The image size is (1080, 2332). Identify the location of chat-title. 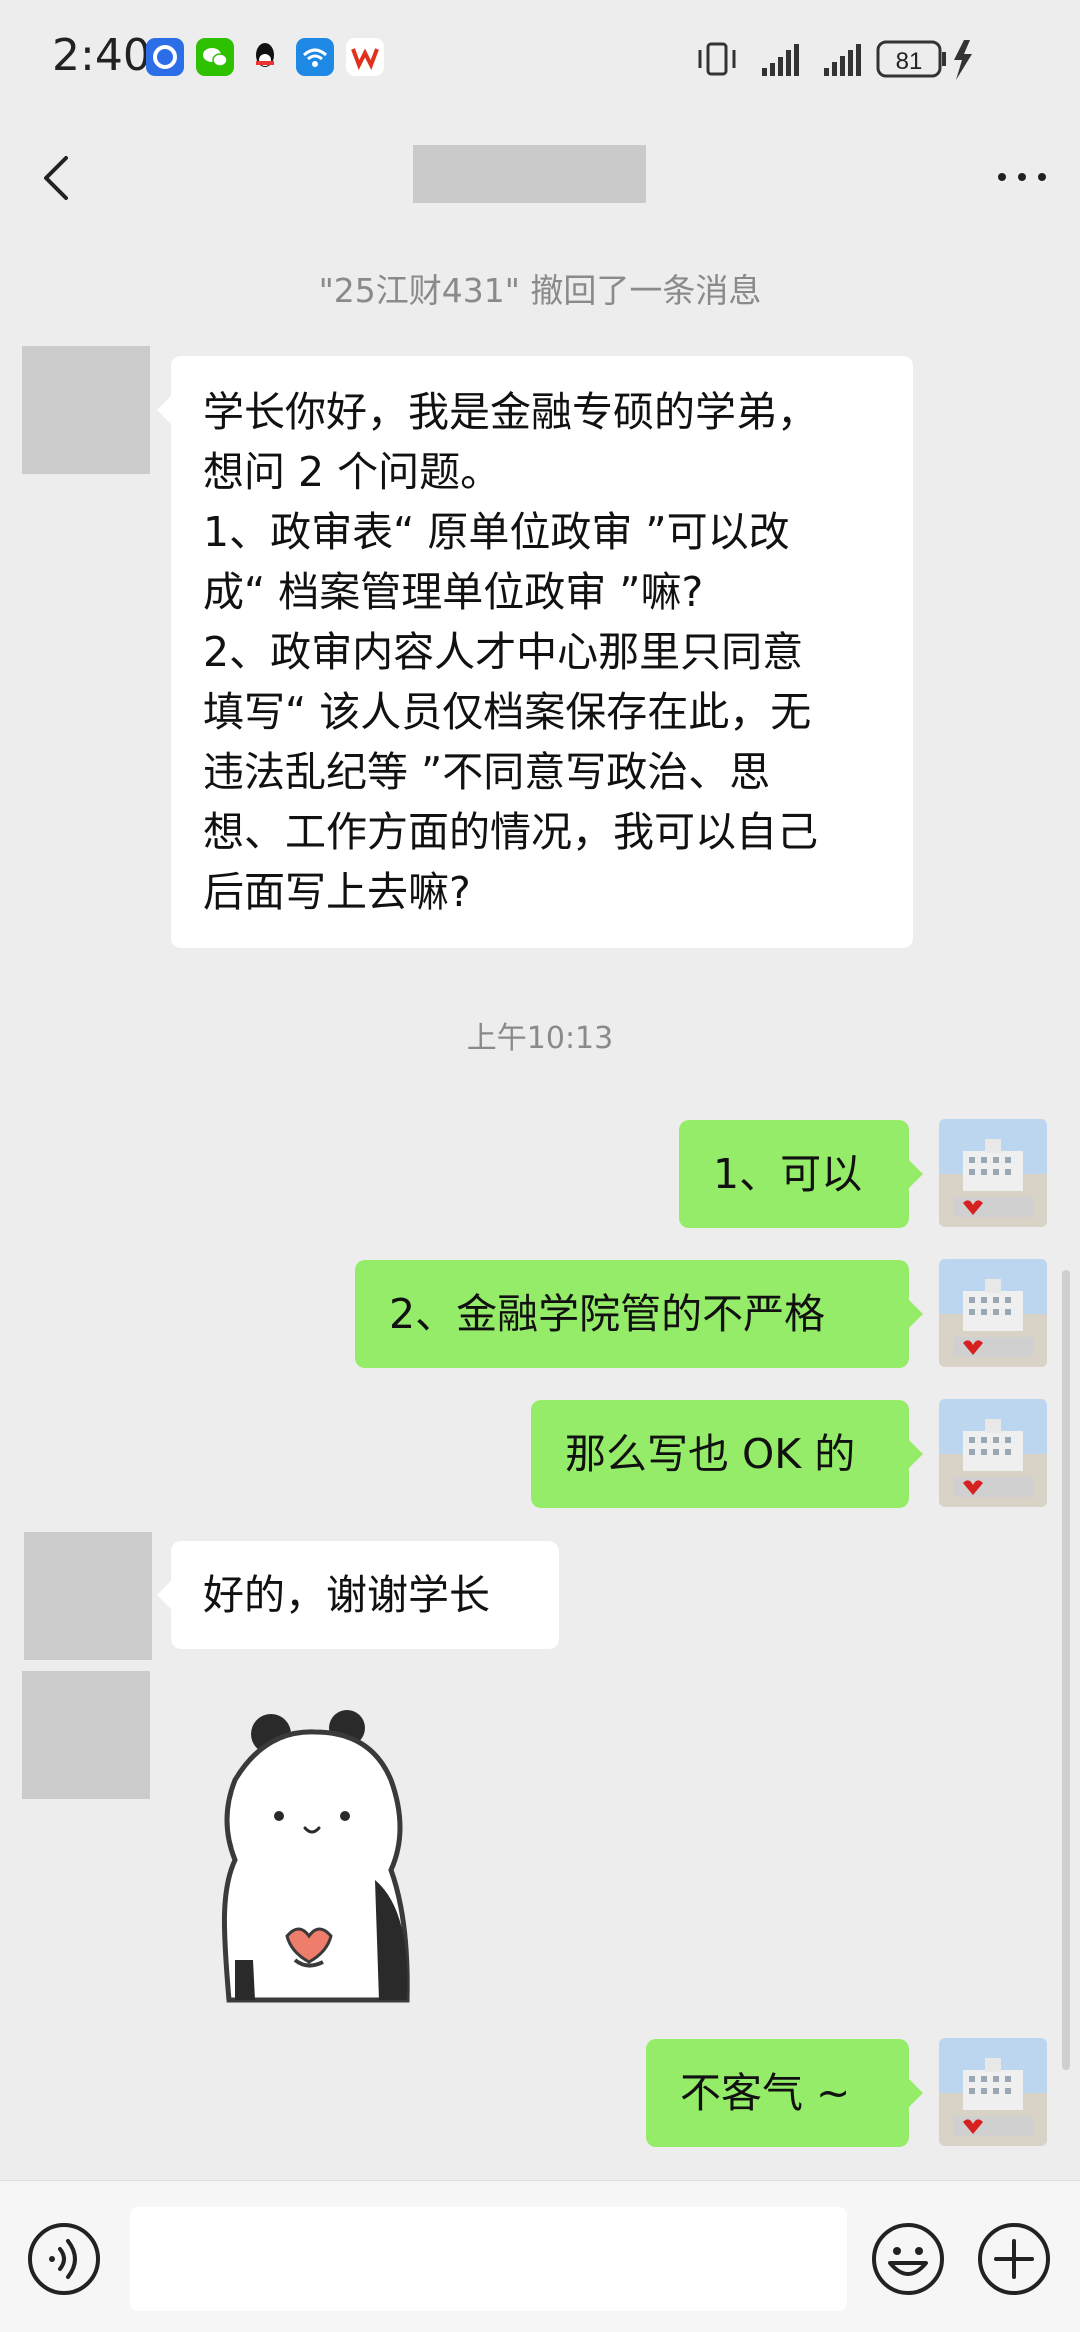
(529, 174).